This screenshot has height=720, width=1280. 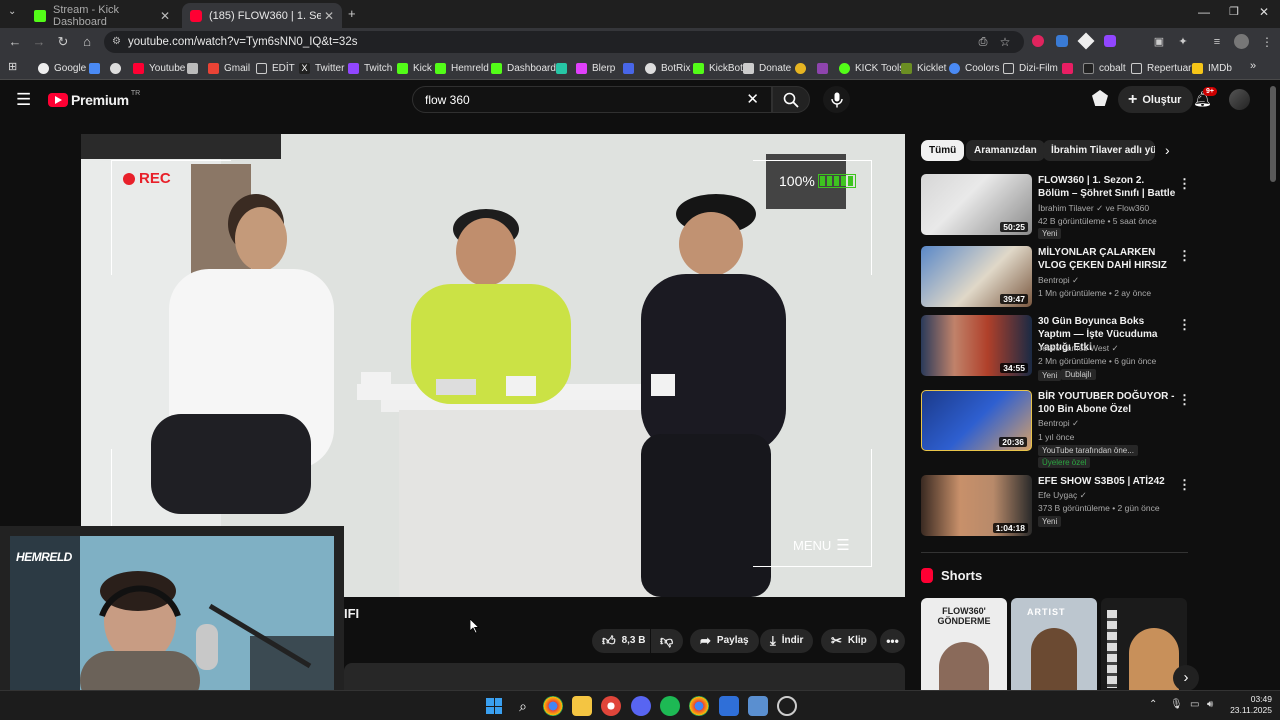 What do you see at coordinates (791, 99) in the screenshot?
I see `search-button` at bounding box center [791, 99].